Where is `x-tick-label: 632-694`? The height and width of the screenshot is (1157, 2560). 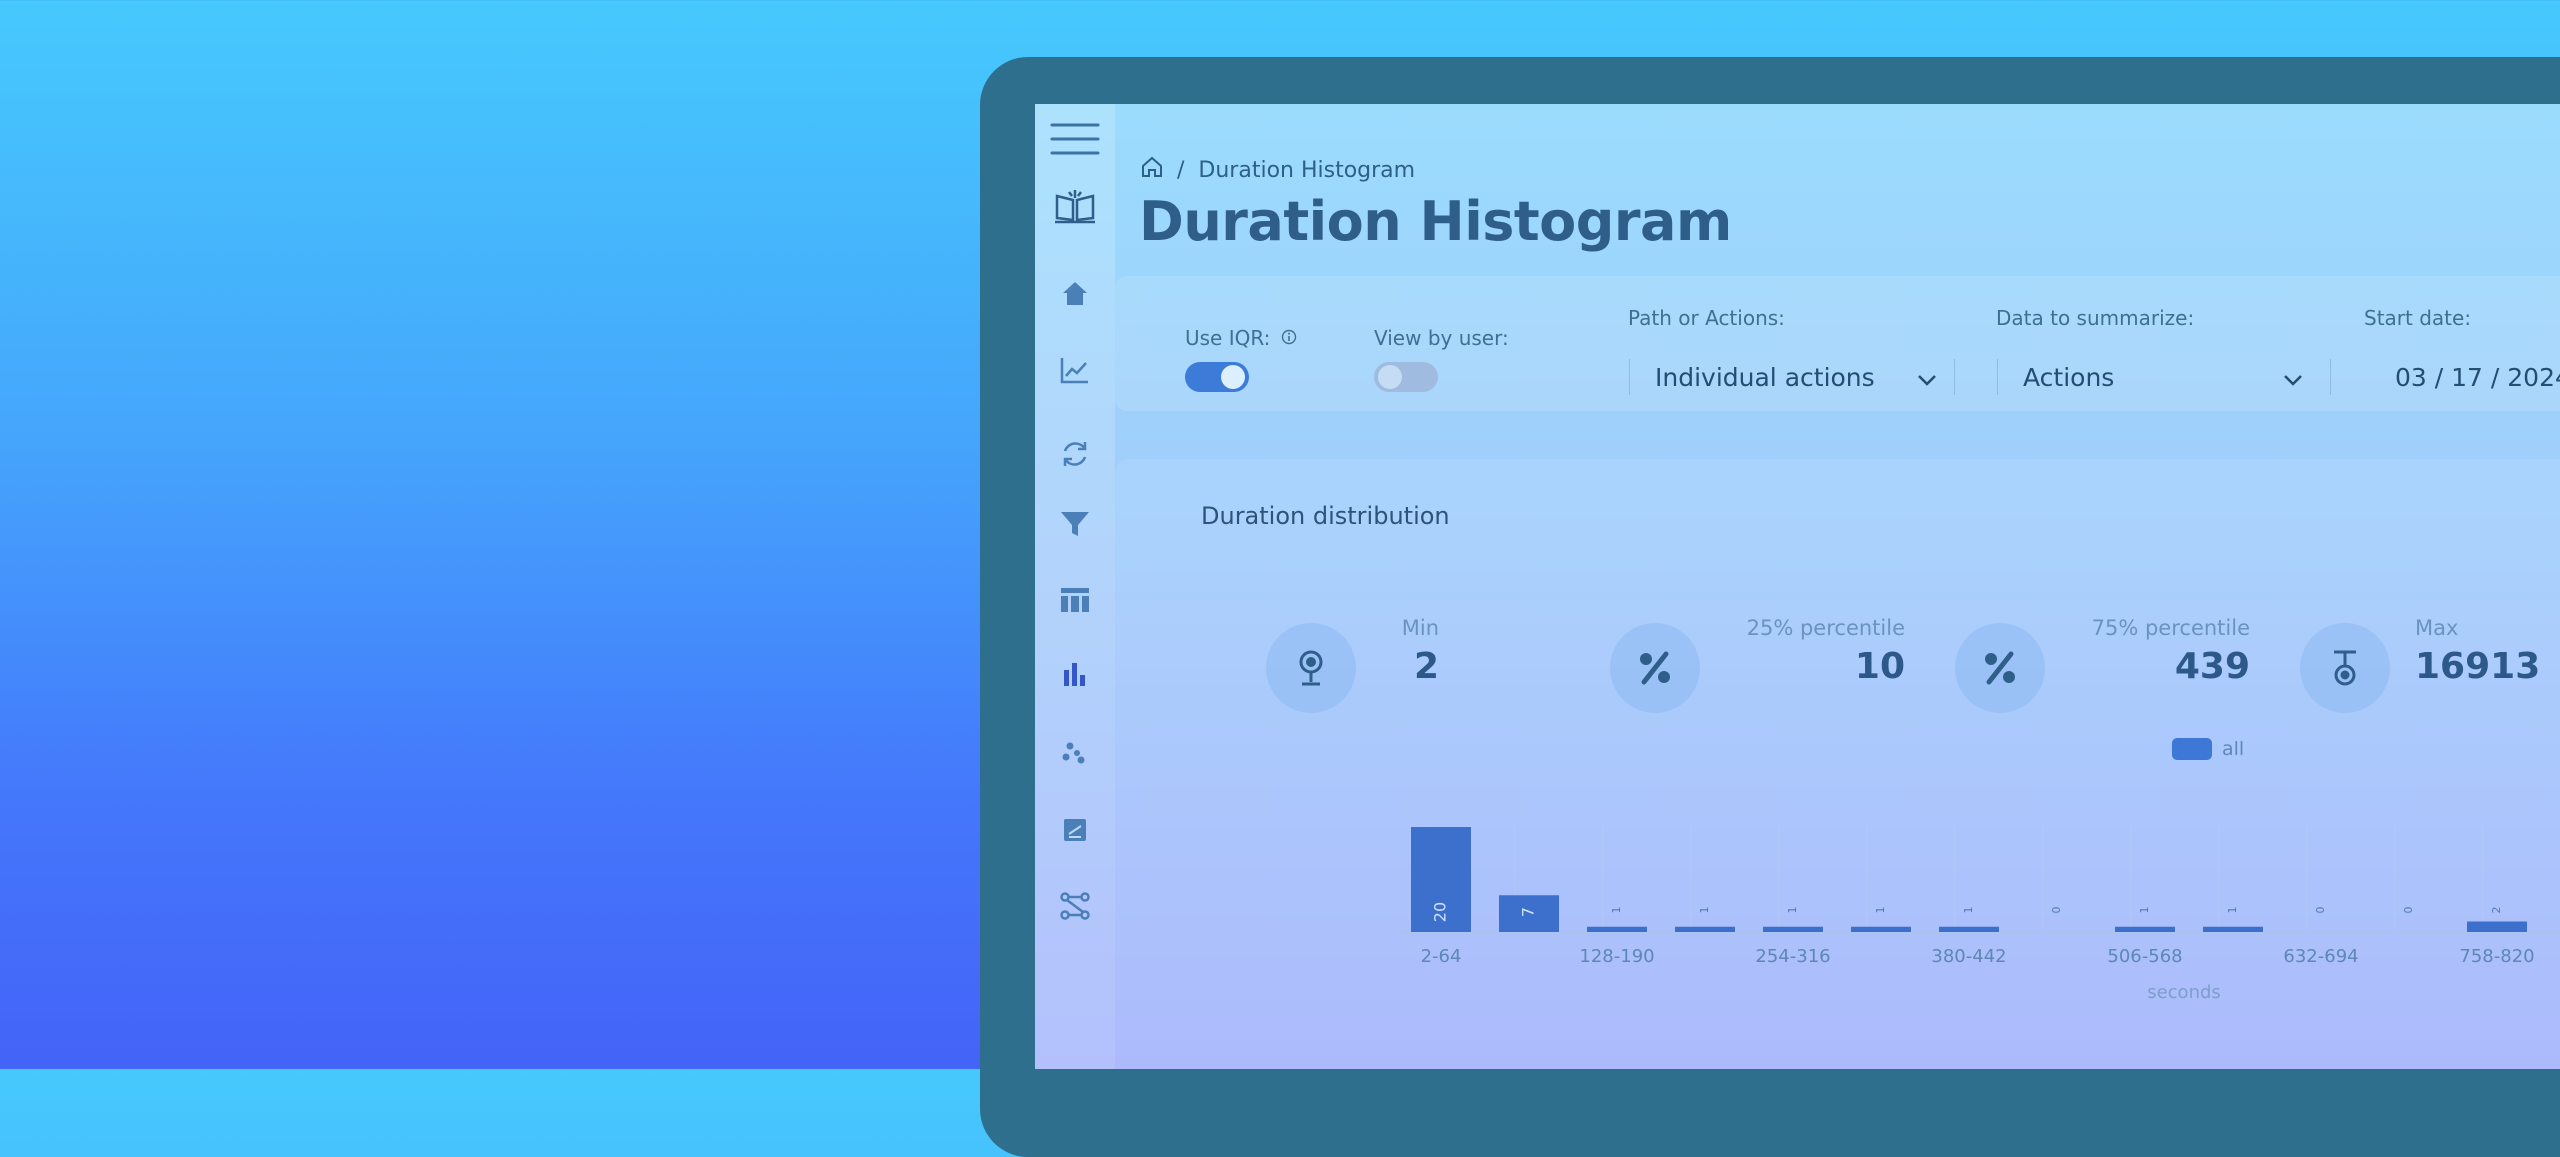
x-tick-label: 632-694 is located at coordinates (2320, 956).